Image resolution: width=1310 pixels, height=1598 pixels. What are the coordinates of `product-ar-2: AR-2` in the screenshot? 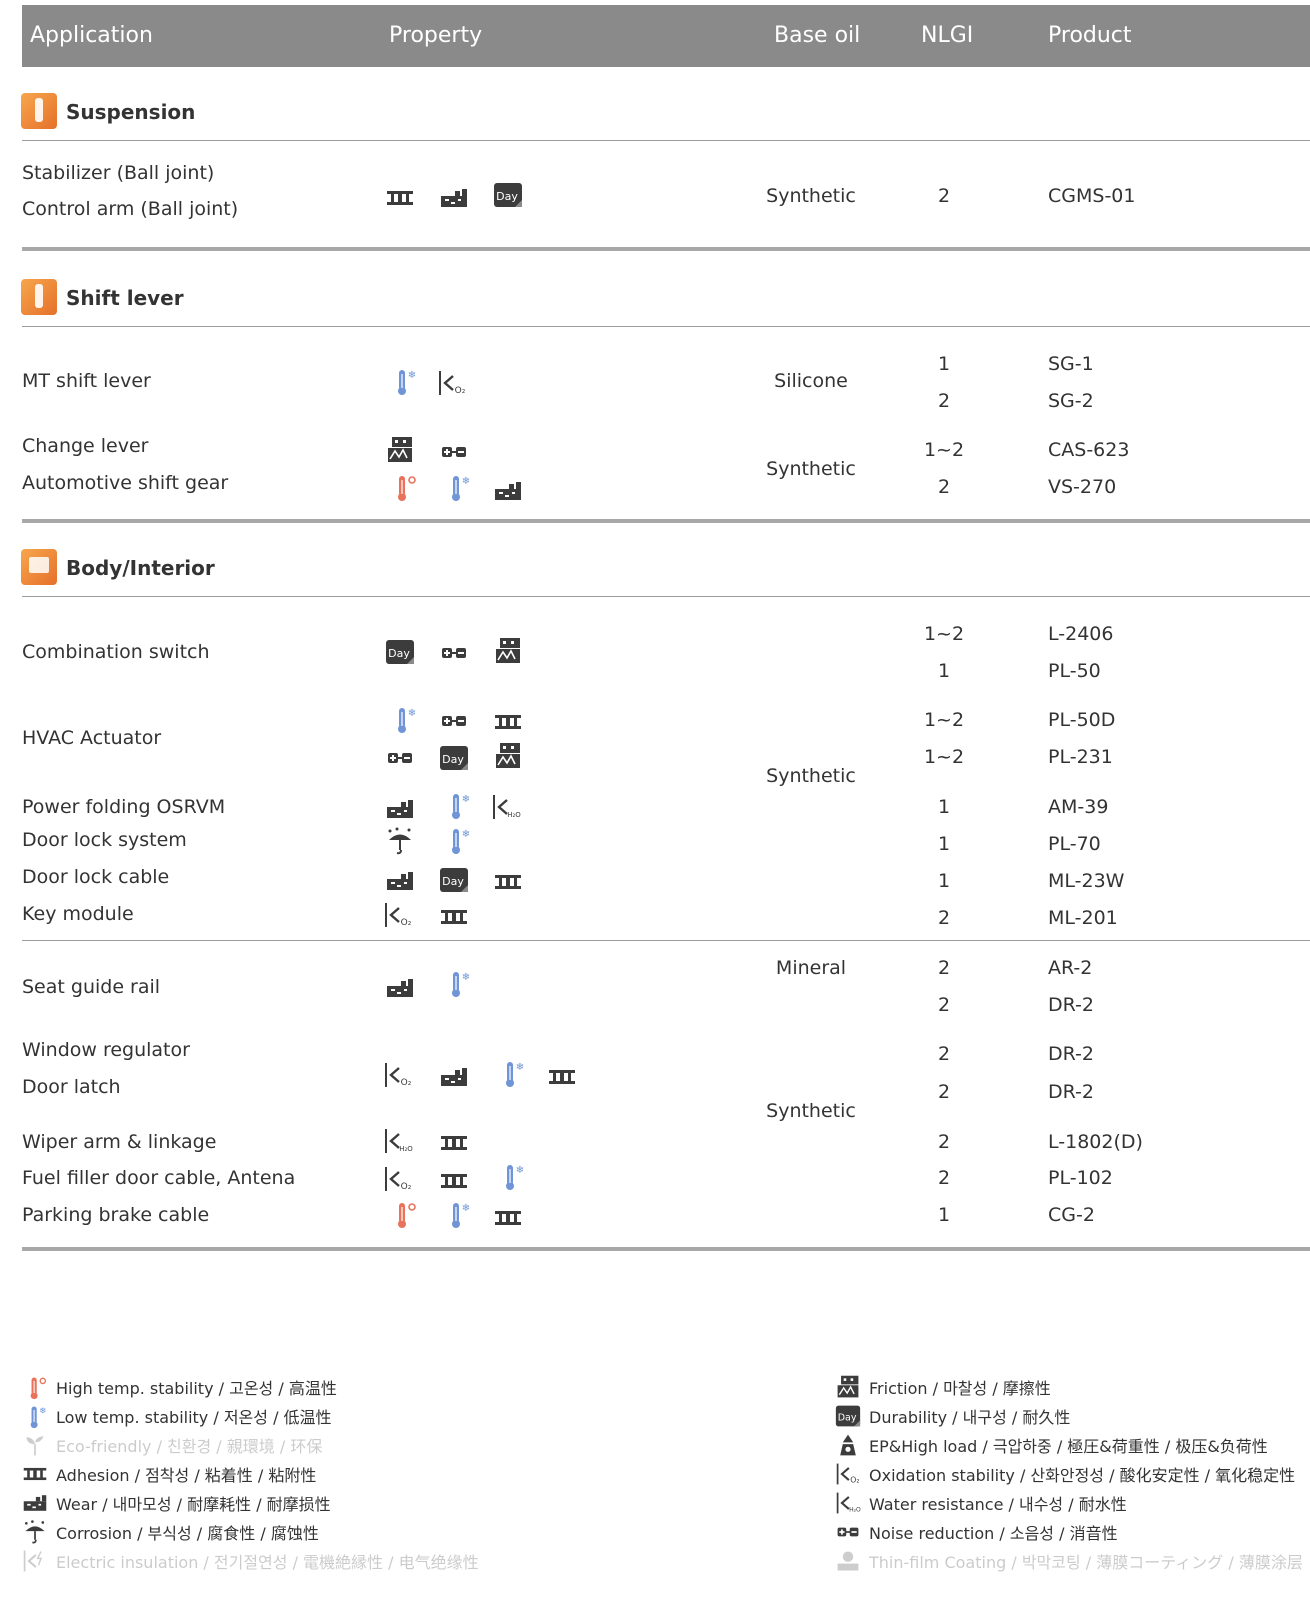 It's located at (1070, 968).